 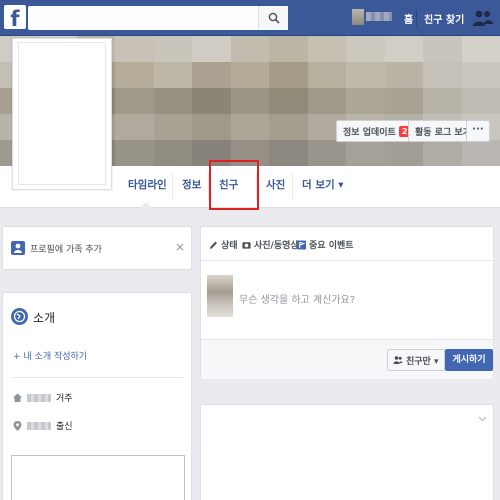 What do you see at coordinates (147, 185) in the screenshot?
I see `tab-timeline: 타임라인` at bounding box center [147, 185].